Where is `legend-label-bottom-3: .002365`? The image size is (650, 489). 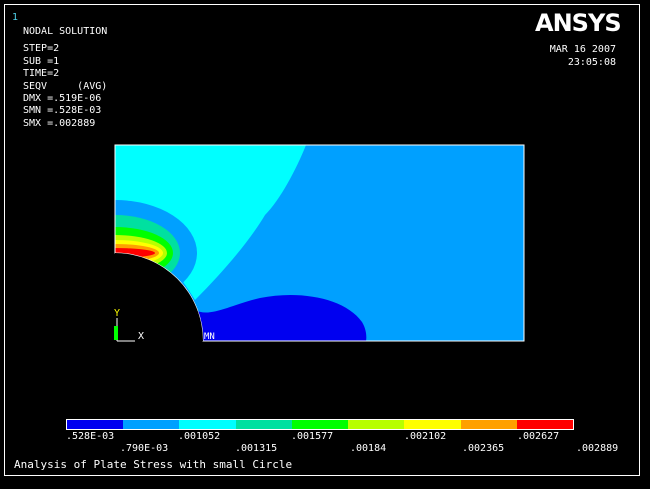 legend-label-bottom-3: .002365 is located at coordinates (483, 448).